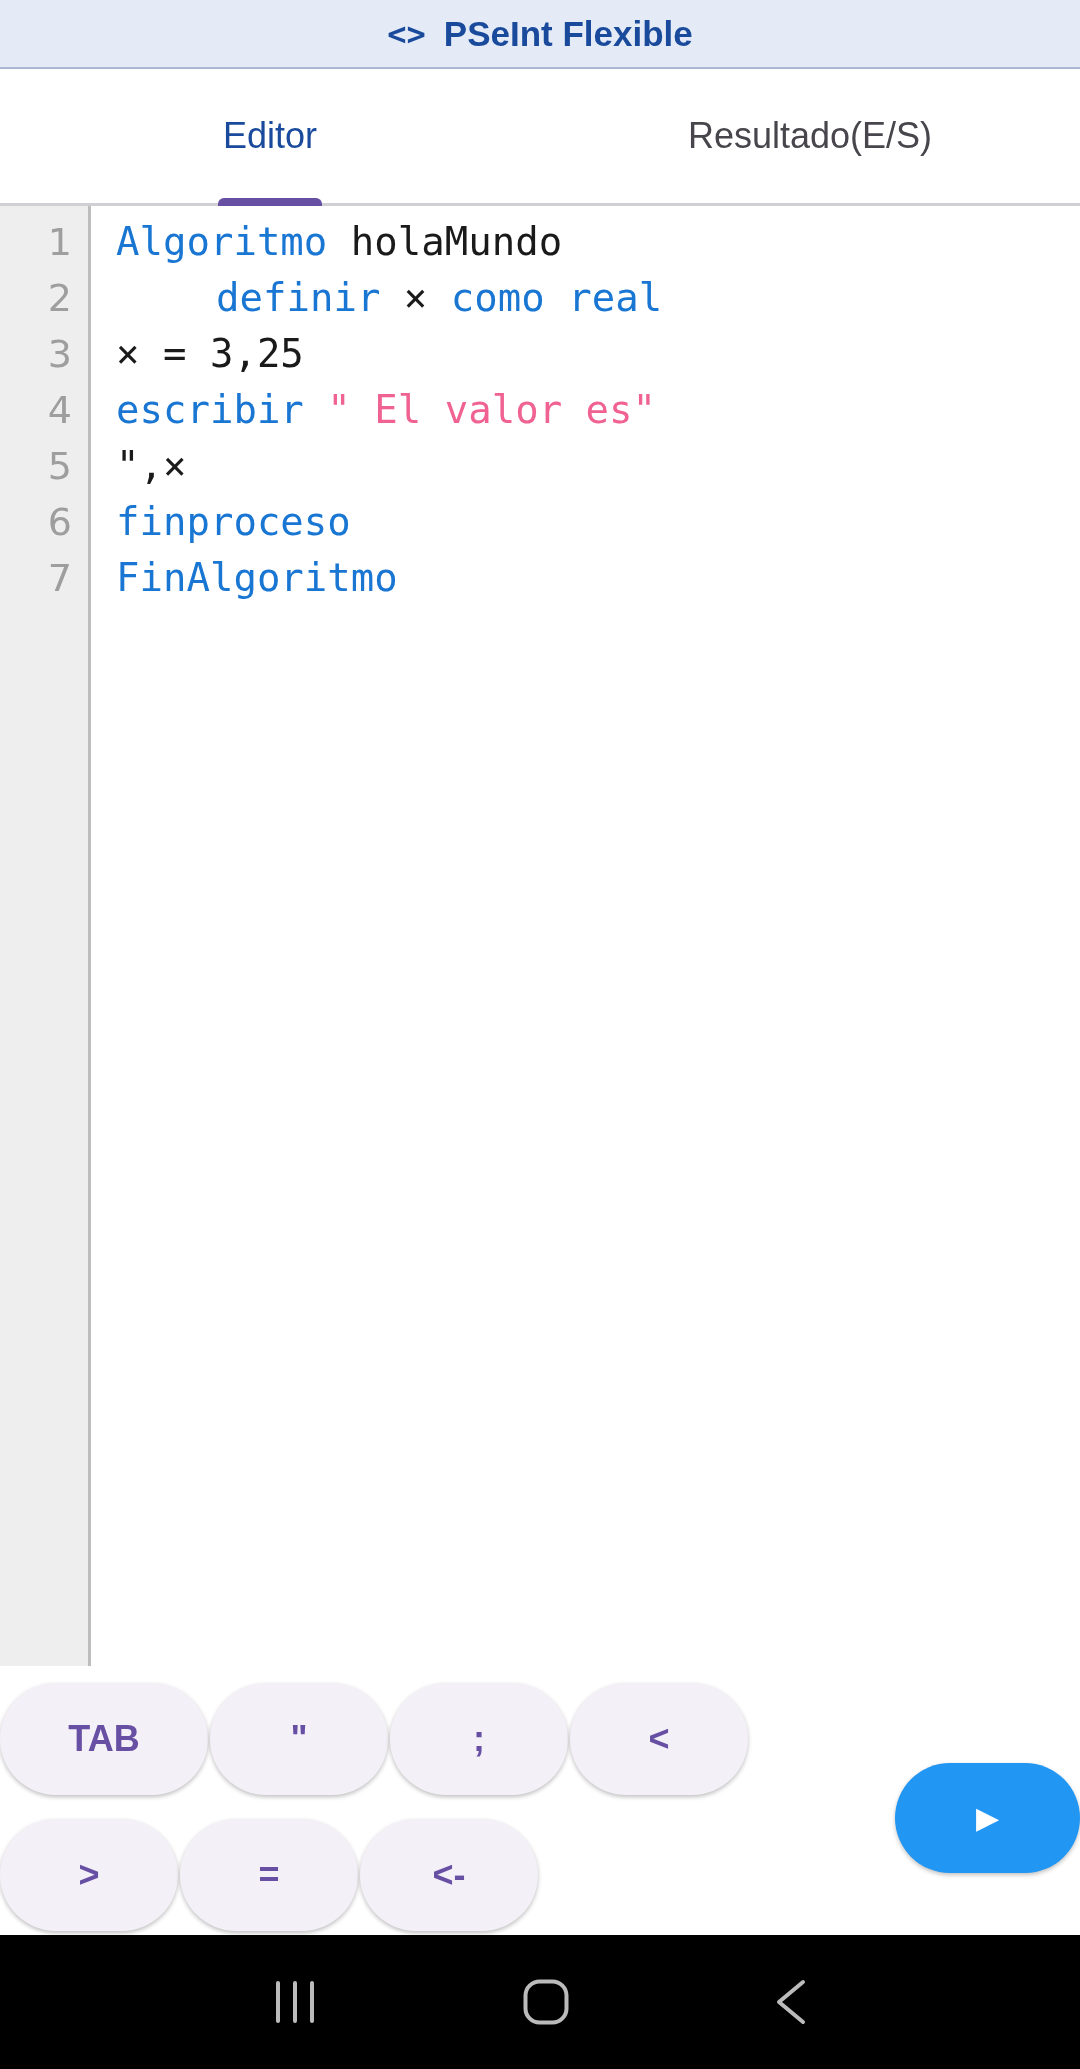  Describe the element at coordinates (439, 298) in the screenshot. I see `code-line: definir × como real` at that location.